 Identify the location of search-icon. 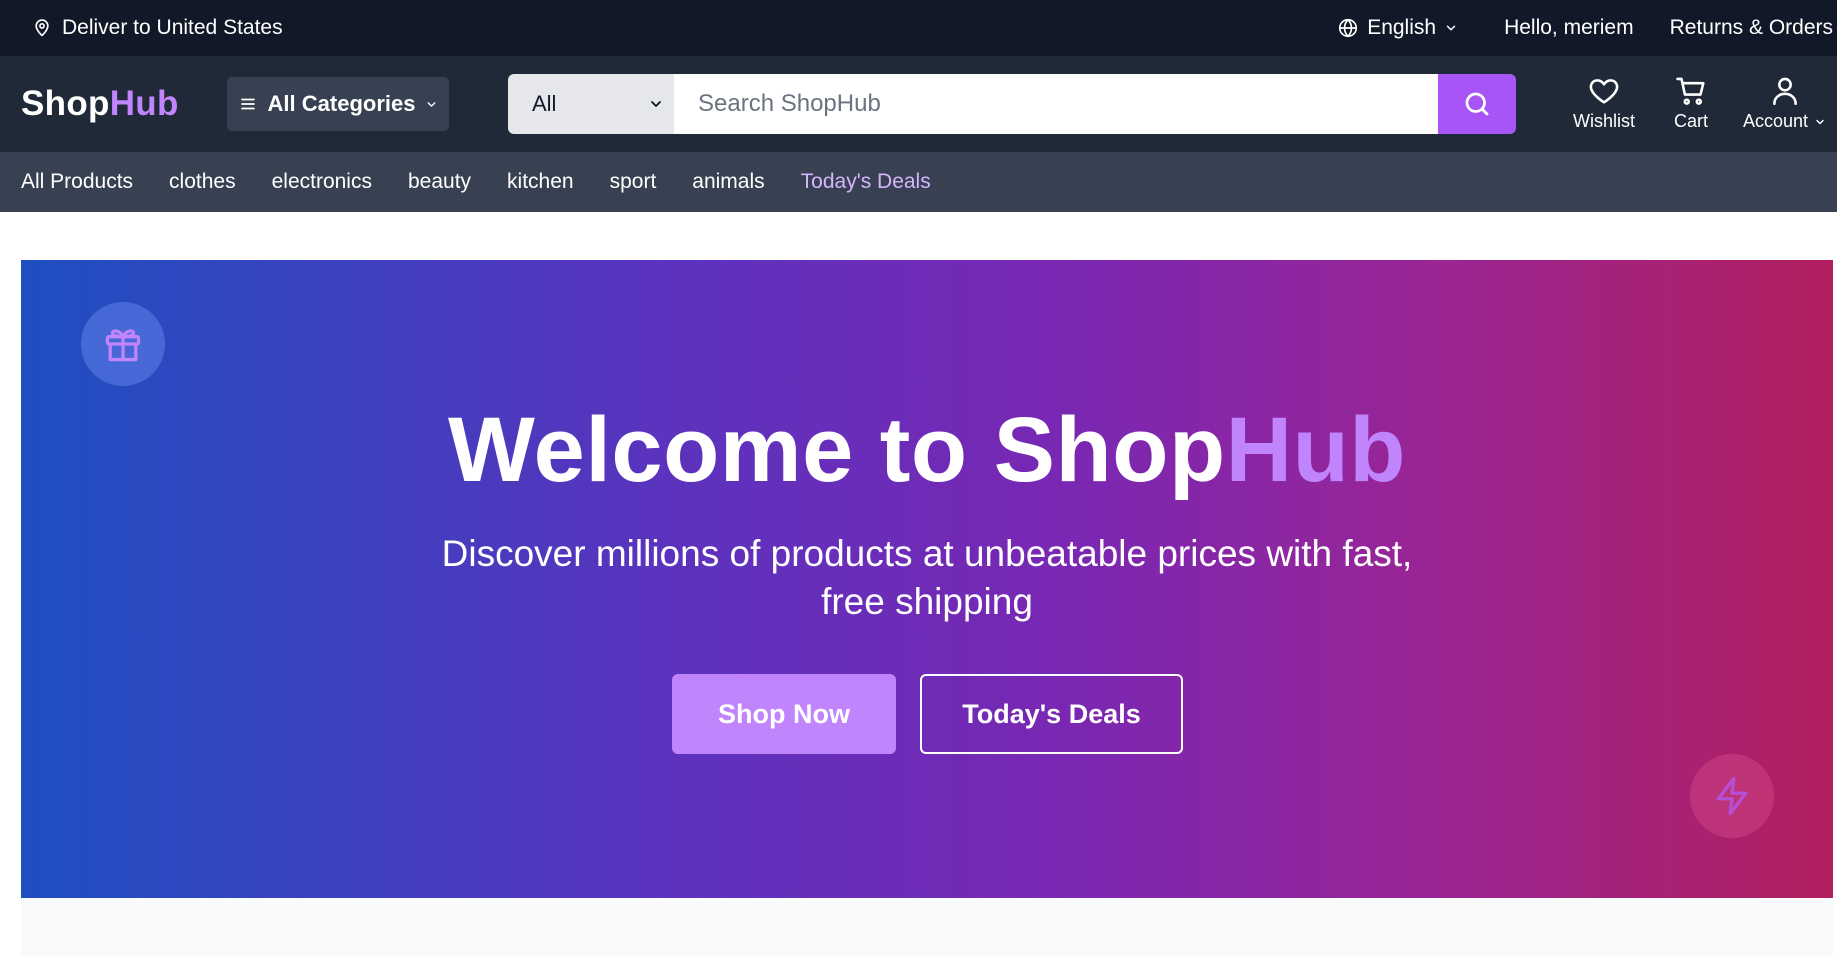
(1477, 104).